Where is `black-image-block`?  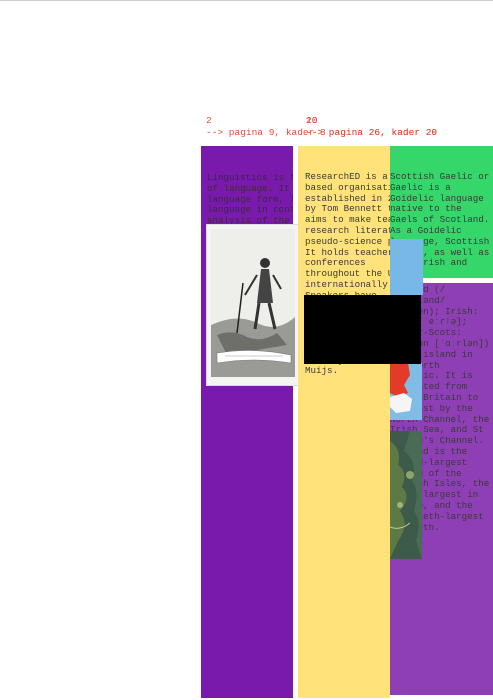
black-image-block is located at coordinates (362, 329).